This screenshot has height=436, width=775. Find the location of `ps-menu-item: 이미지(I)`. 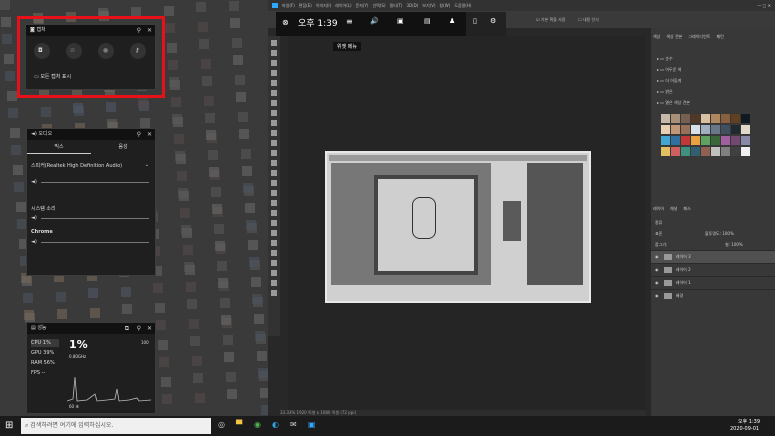

ps-menu-item: 이미지(I) is located at coordinates (323, 5).